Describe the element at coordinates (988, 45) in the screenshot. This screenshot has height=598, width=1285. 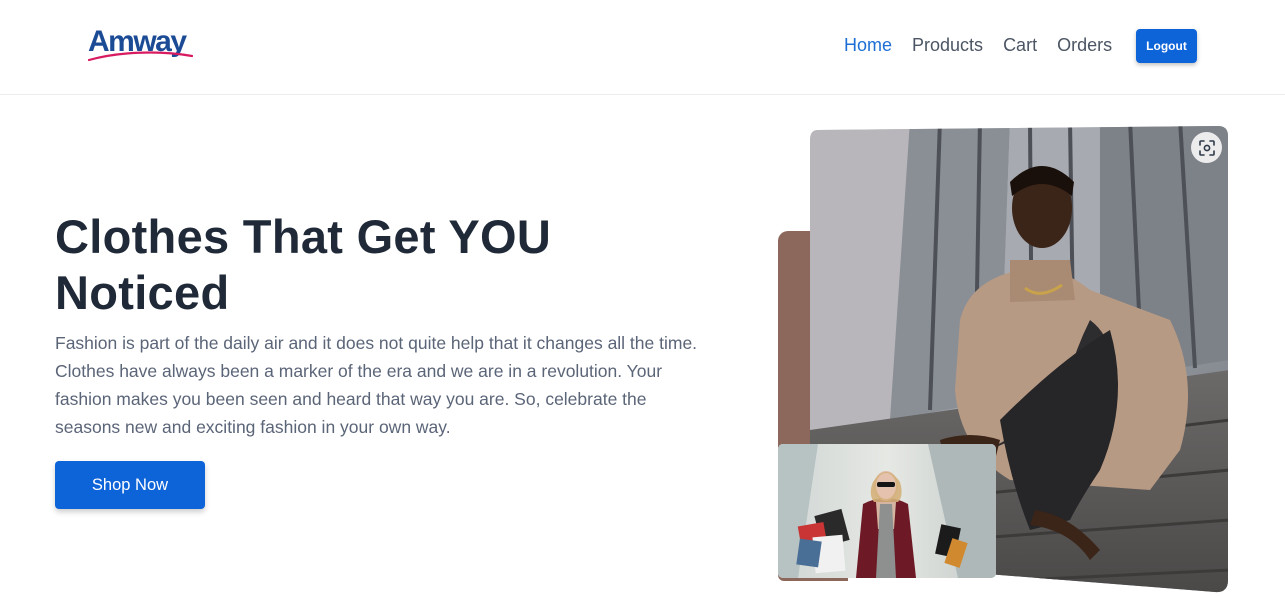
I see `nav-links: Home Products Cart Orders` at that location.